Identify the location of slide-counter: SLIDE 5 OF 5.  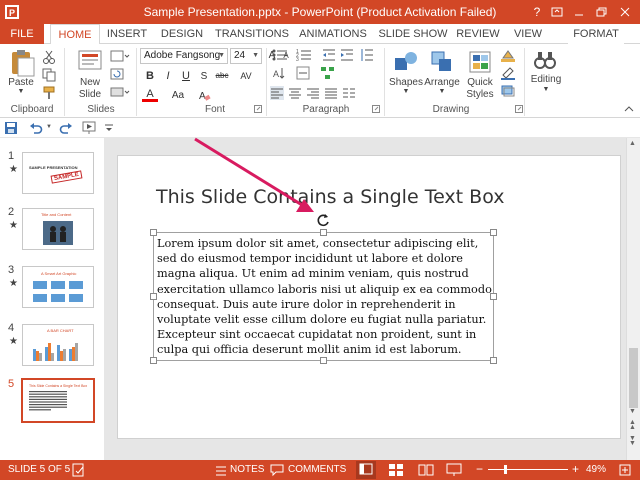
(39, 469).